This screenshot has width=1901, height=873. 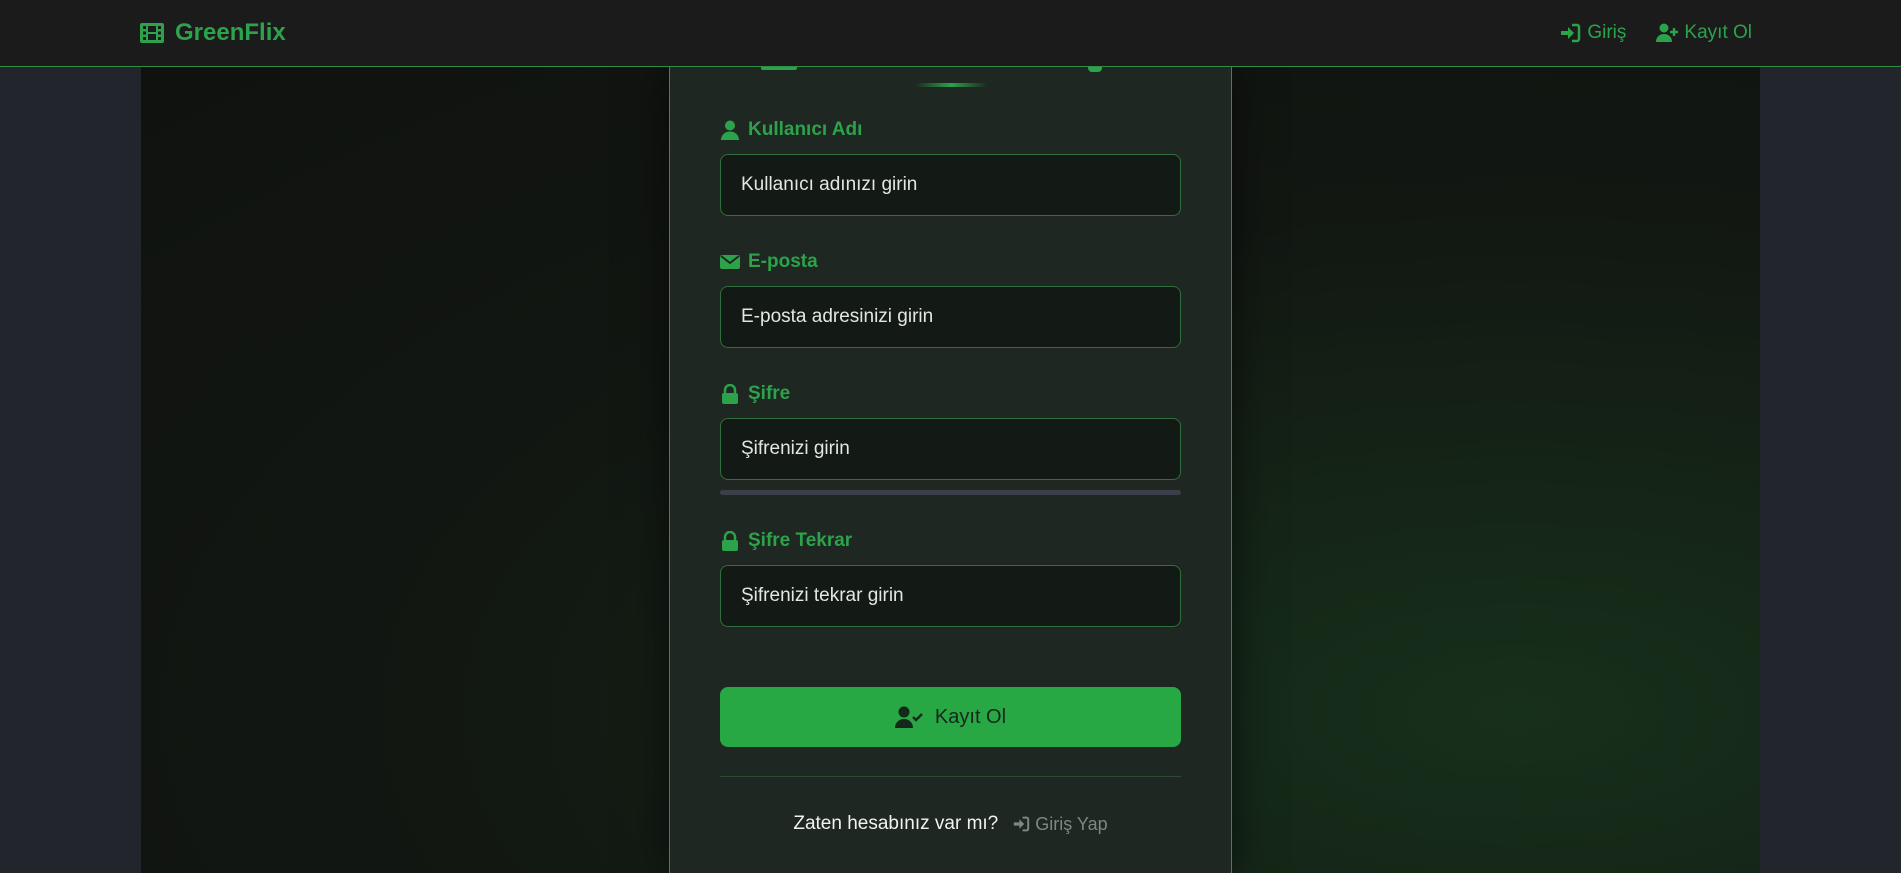 What do you see at coordinates (800, 540) in the screenshot?
I see `confirm-password-label-text: Şifre Tekrar` at bounding box center [800, 540].